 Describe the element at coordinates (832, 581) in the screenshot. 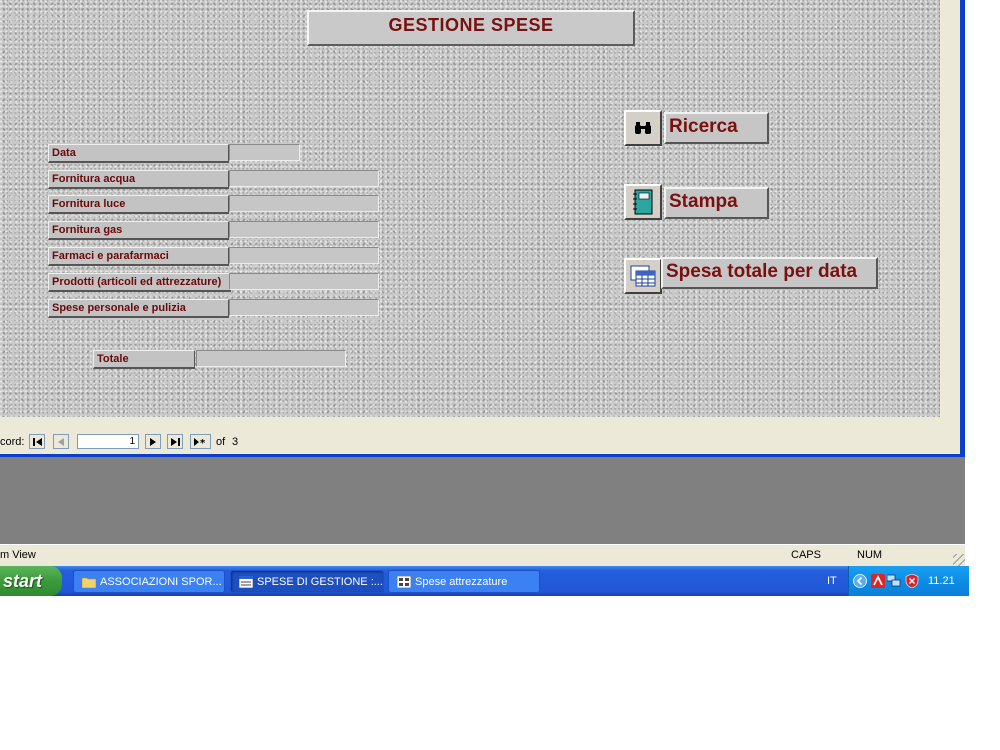

I see `language-indicator: IT` at that location.